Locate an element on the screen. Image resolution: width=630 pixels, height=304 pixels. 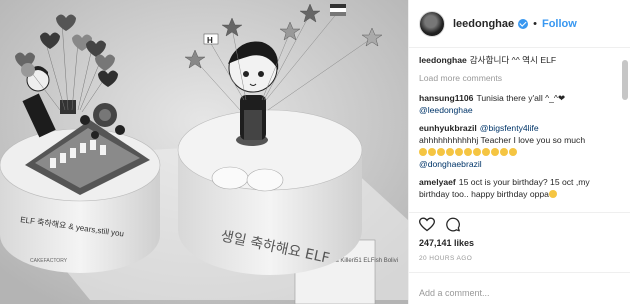
comment-bubble-icon is located at coordinates (453, 224).